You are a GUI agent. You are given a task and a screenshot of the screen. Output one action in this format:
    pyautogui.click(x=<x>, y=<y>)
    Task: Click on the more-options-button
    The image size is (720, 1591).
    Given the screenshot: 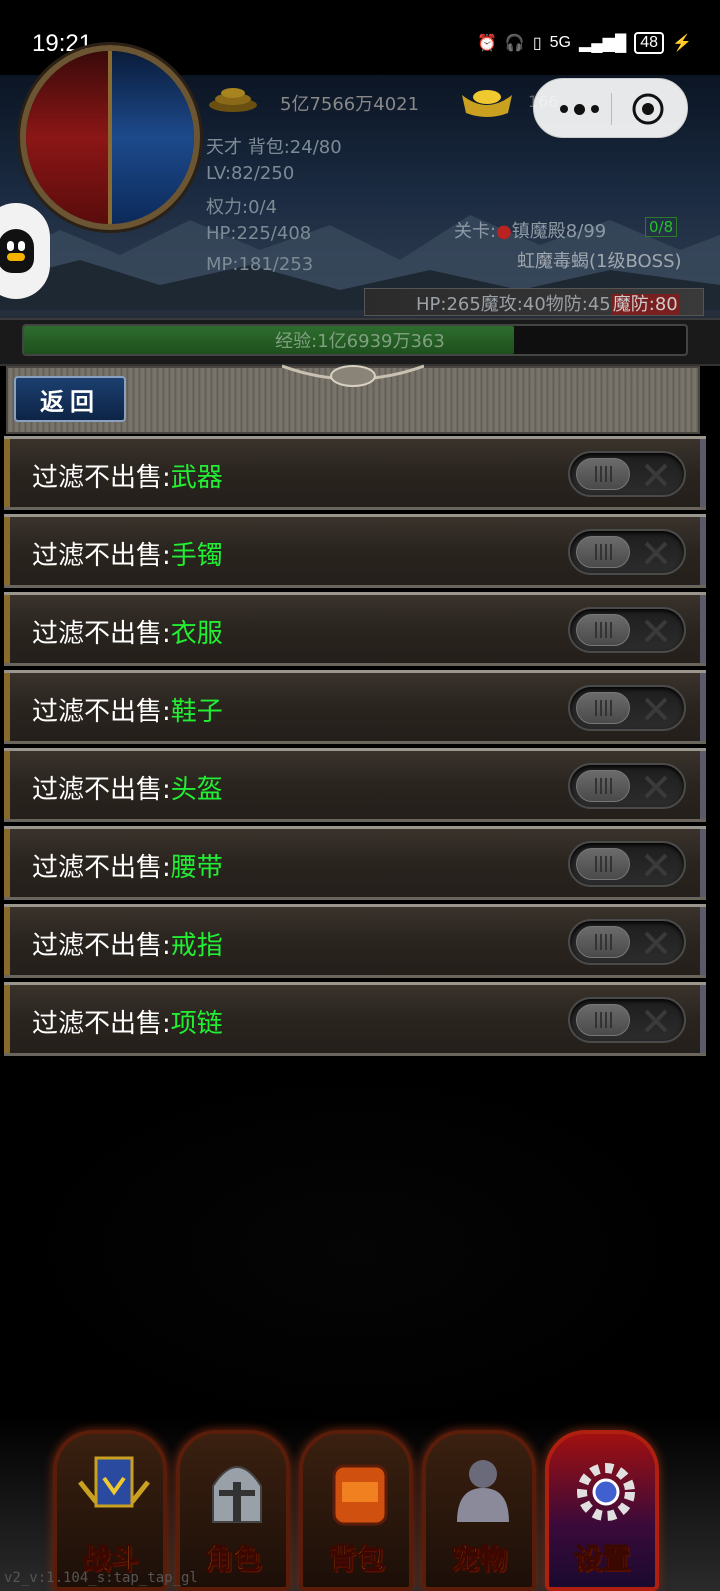 What is the action you would take?
    pyautogui.click(x=579, y=109)
    